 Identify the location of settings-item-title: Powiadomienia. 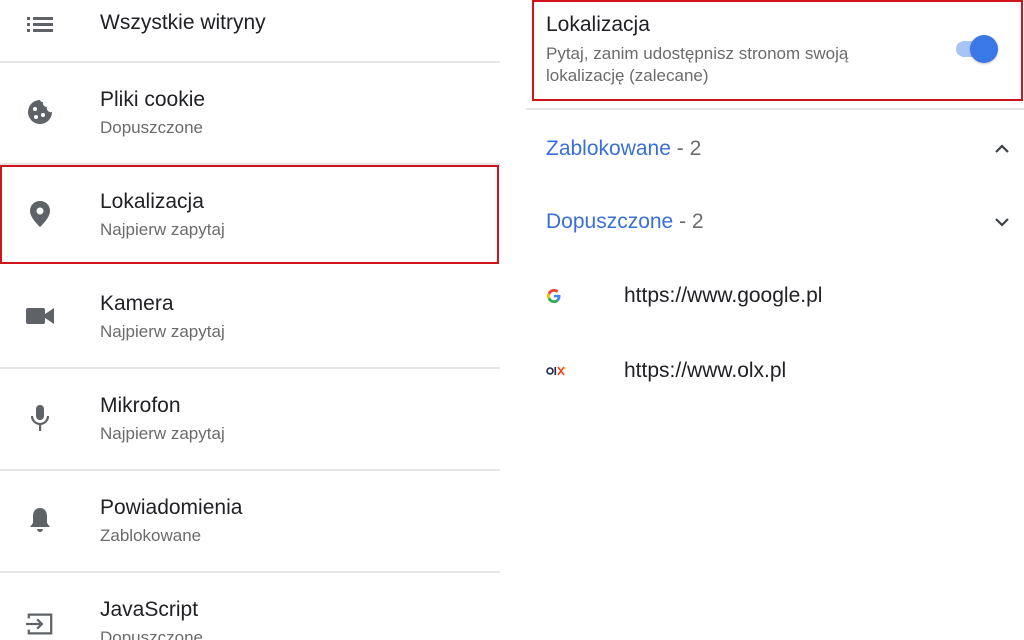
(171, 507).